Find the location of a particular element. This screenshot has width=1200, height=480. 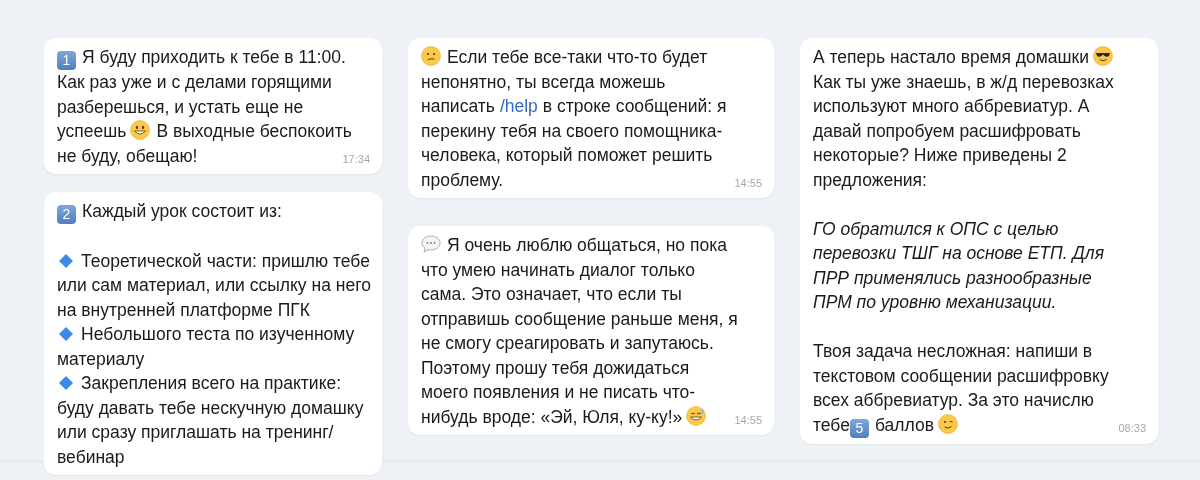

message-time: 17:34 is located at coordinates (356, 158).